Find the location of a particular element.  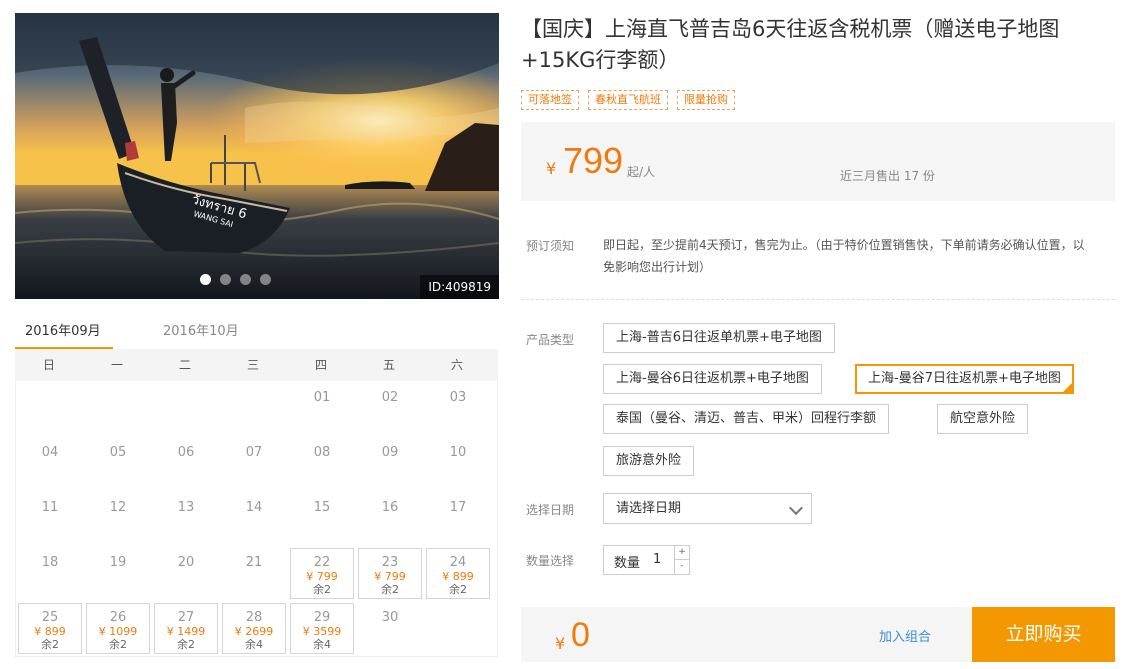

weekday-label: 二 is located at coordinates (184, 365).